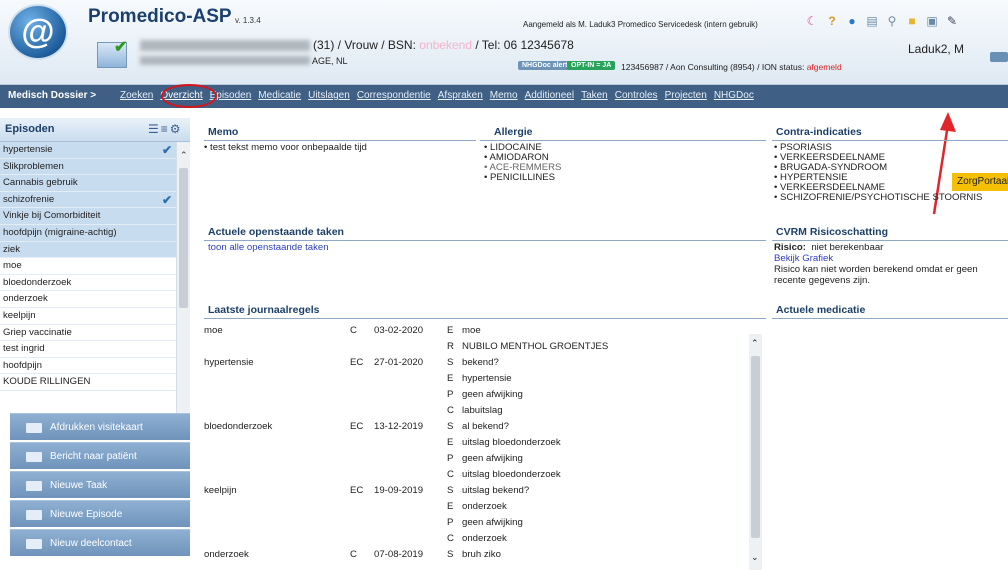 The image size is (1008, 570). What do you see at coordinates (279, 95) in the screenshot?
I see `nav-medicatie: Medicatie` at bounding box center [279, 95].